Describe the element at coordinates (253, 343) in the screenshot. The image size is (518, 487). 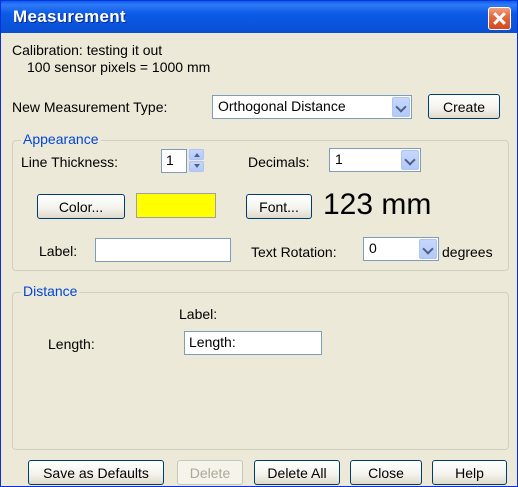
I see `length-label-field: Length:` at that location.